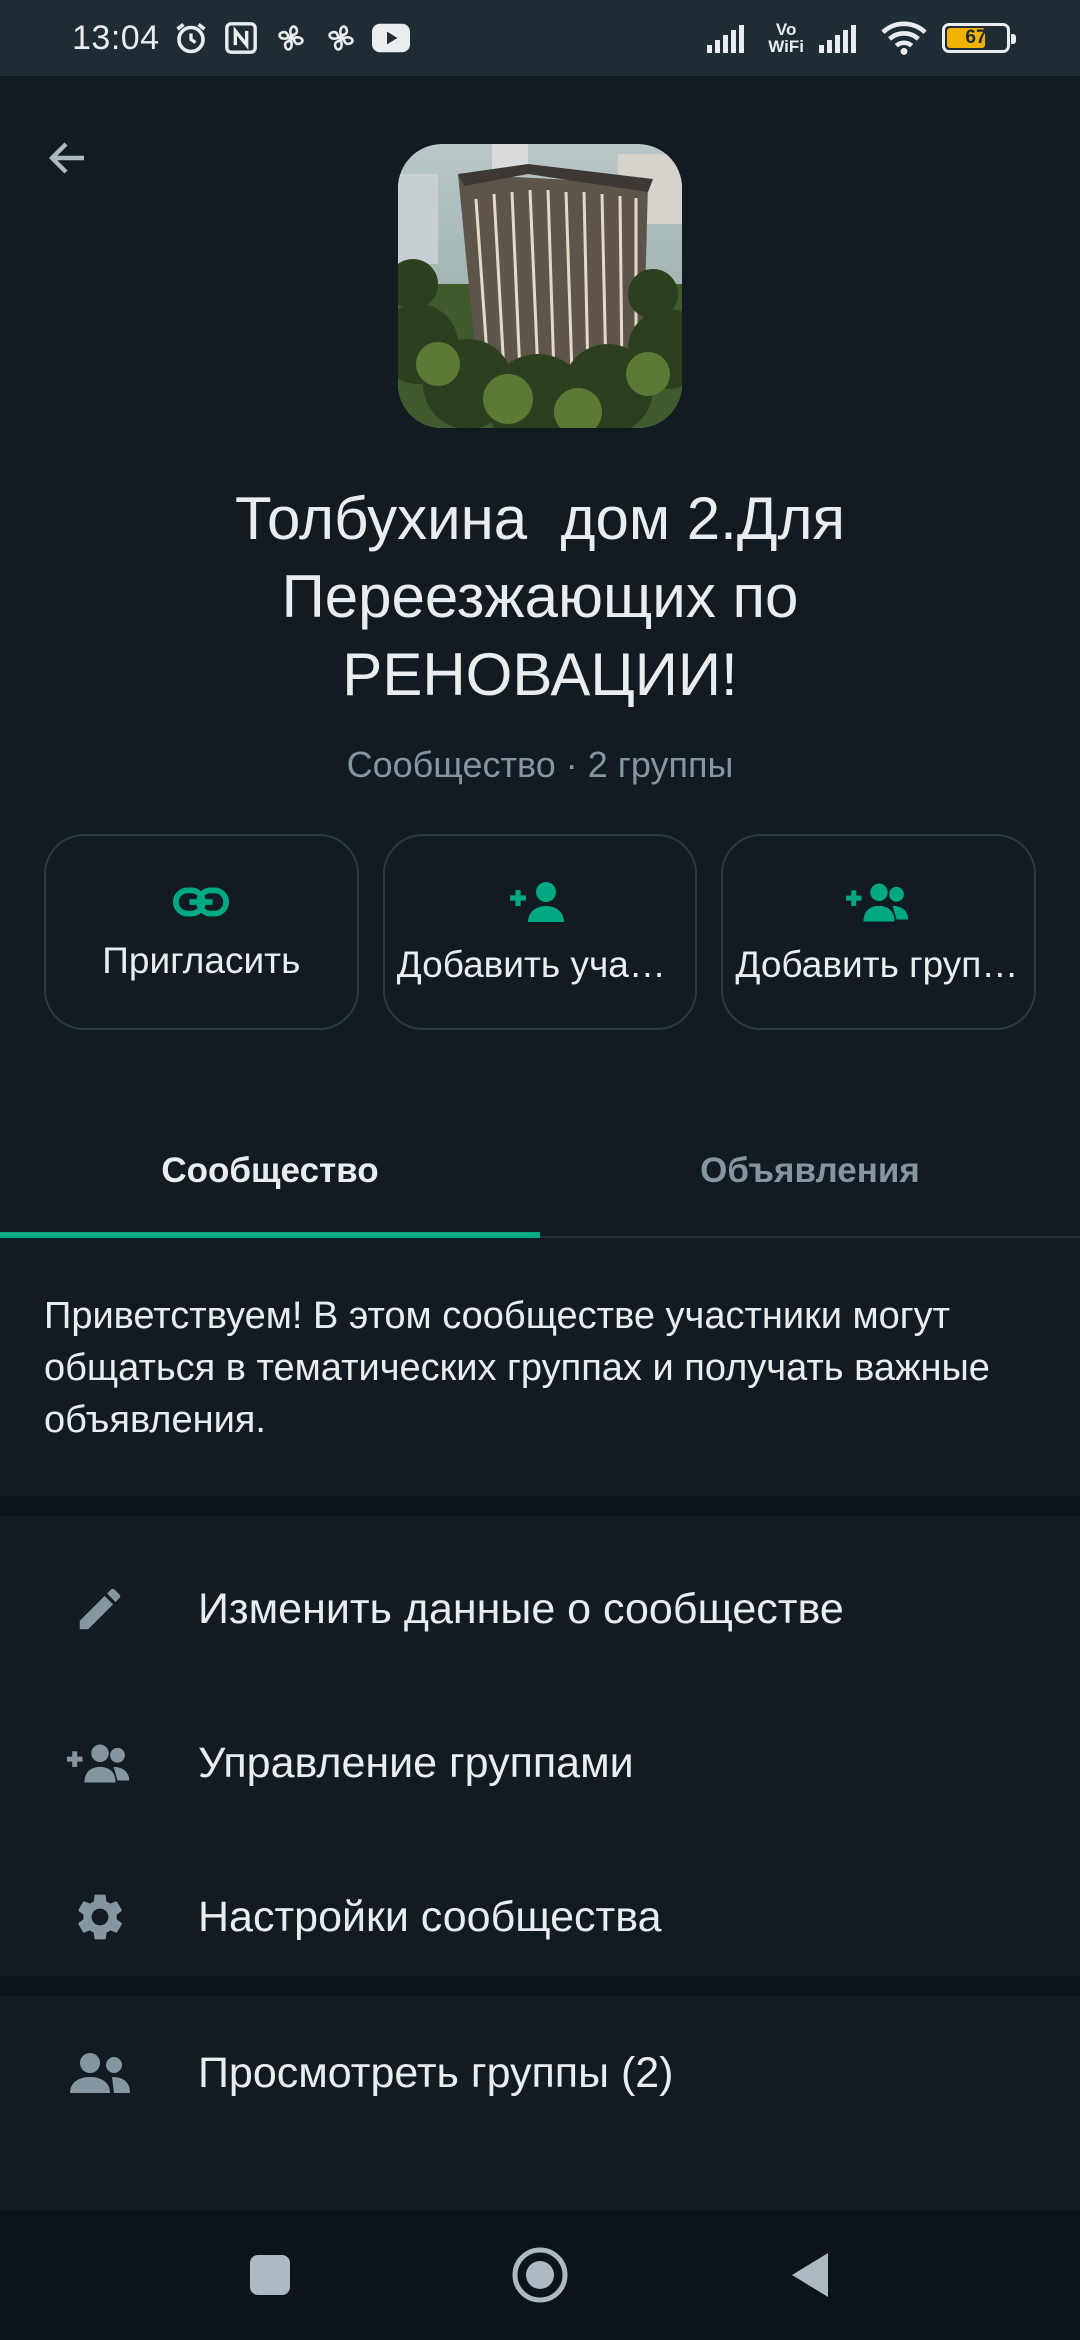 The width and height of the screenshot is (1080, 2340). What do you see at coordinates (521, 1608) in the screenshot?
I see `edit-community-label: Изменить данные о сообществе` at bounding box center [521, 1608].